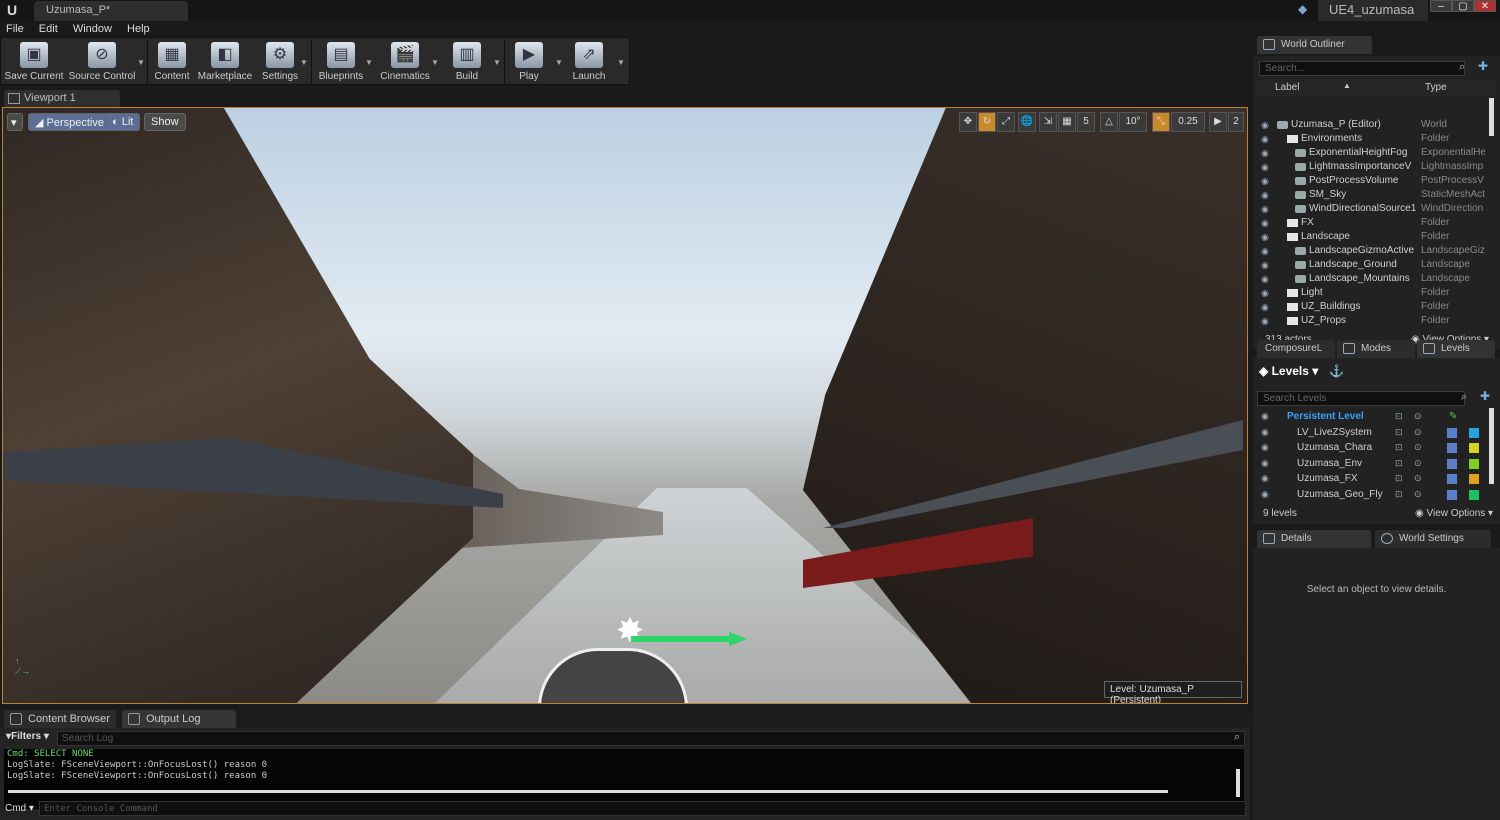 The image size is (1500, 820). Describe the element at coordinates (60, 719) in the screenshot. I see `tab-content-browser: Content Browser` at that location.